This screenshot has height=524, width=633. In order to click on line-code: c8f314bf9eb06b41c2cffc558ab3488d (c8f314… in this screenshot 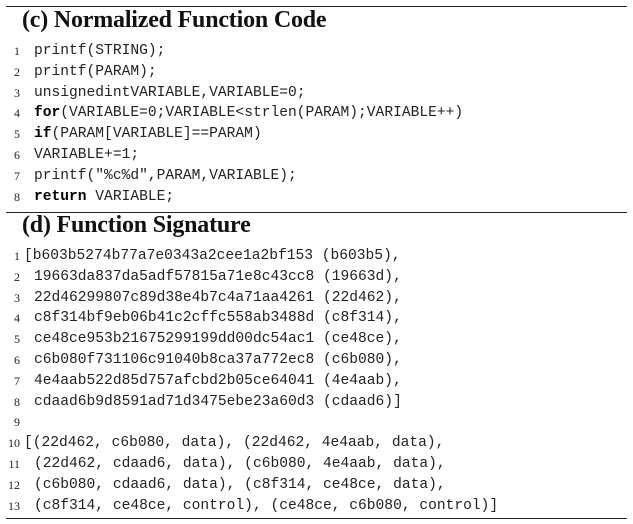, I will do `click(218, 318)`.